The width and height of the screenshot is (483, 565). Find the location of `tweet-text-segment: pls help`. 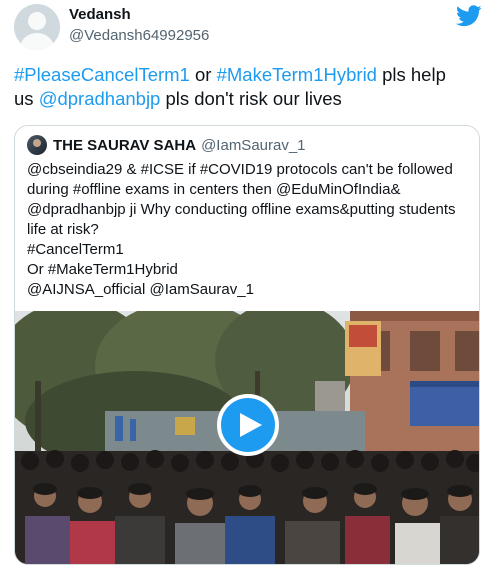

tweet-text-segment: pls help is located at coordinates (411, 74).